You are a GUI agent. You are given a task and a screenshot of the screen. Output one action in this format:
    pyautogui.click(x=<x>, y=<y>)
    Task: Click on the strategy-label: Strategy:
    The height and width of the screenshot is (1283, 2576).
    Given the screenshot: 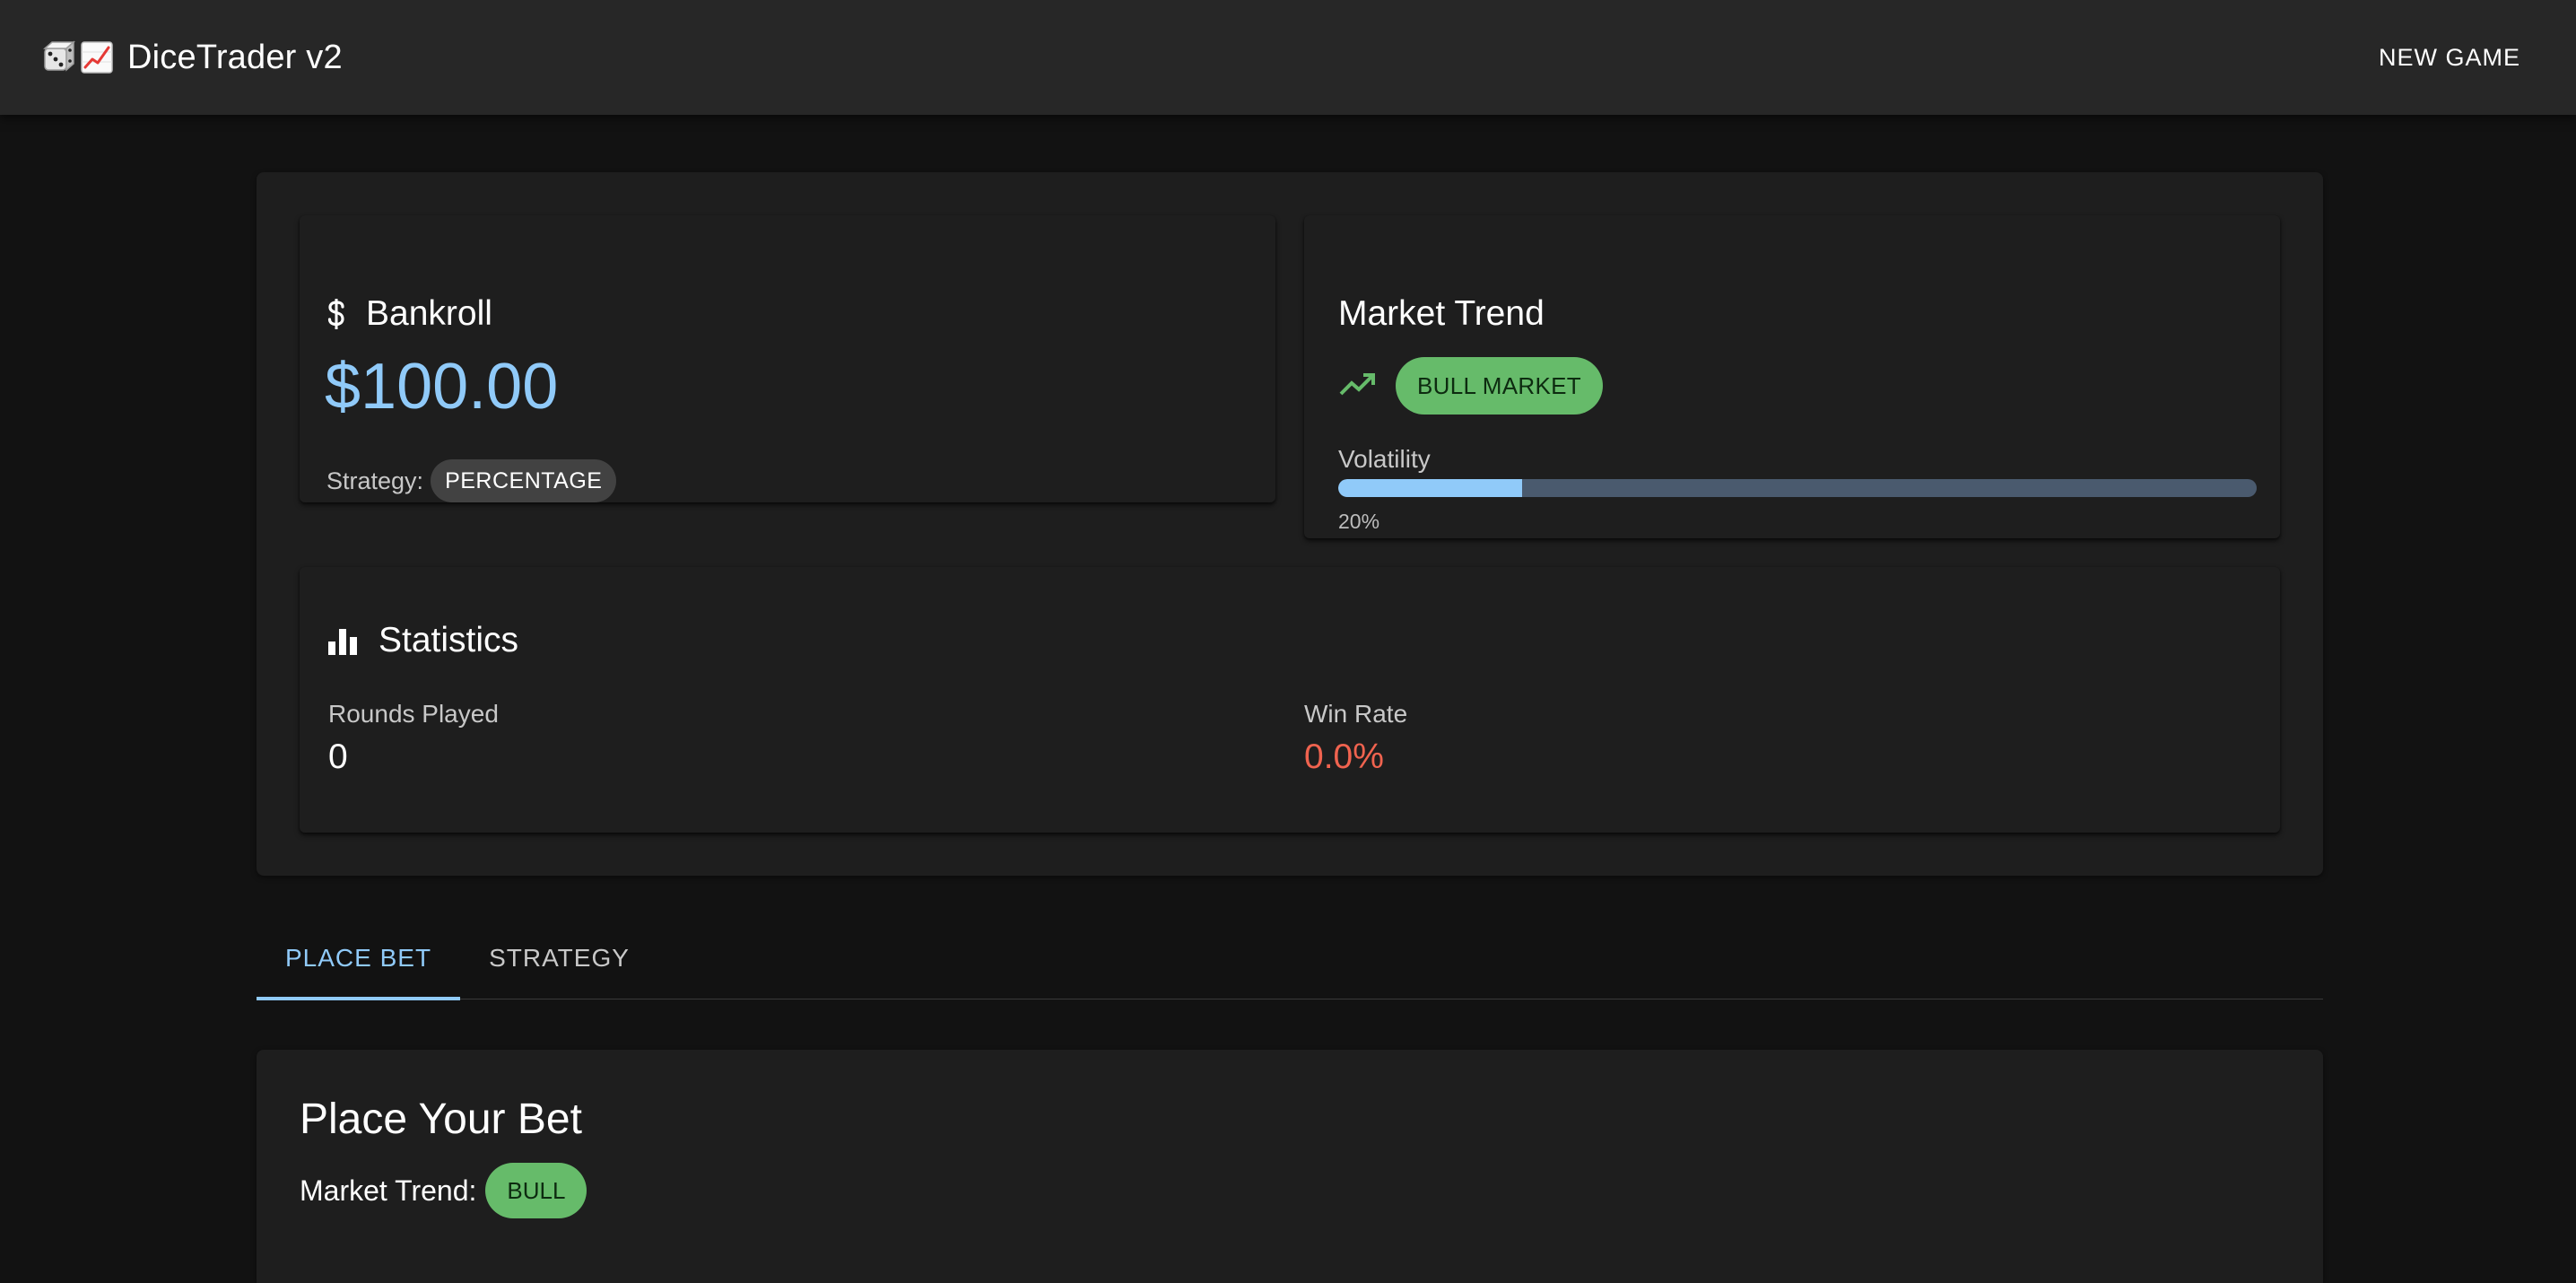 What is the action you would take?
    pyautogui.click(x=375, y=480)
    